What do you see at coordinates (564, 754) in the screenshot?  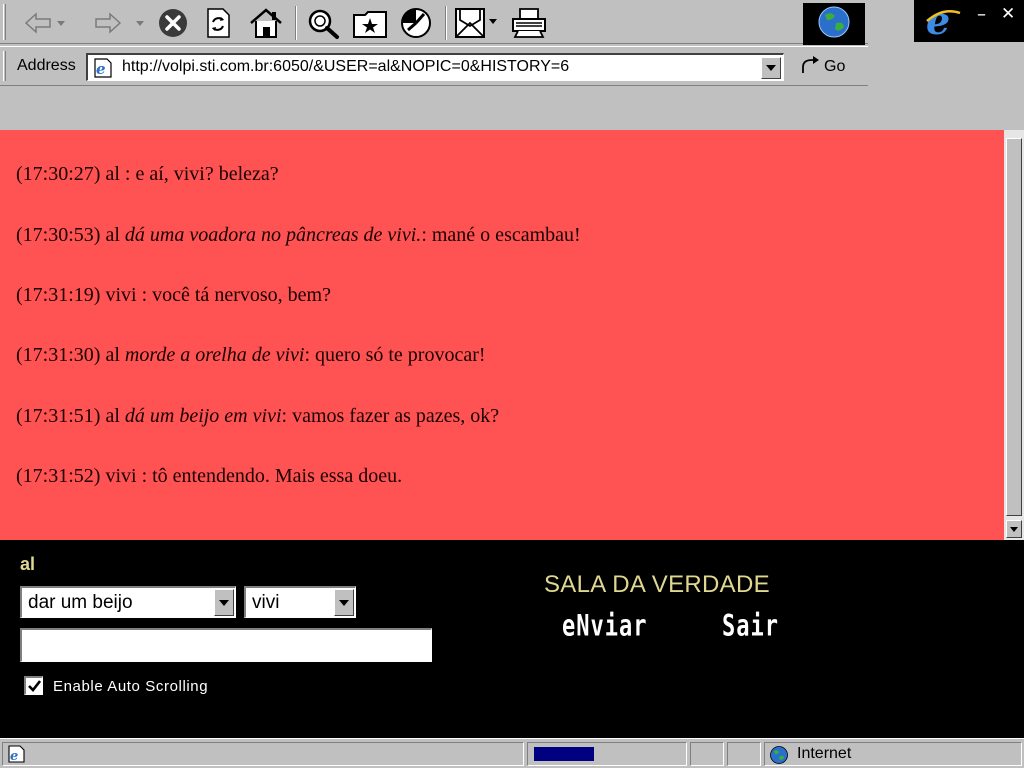 I see `progress-bar` at bounding box center [564, 754].